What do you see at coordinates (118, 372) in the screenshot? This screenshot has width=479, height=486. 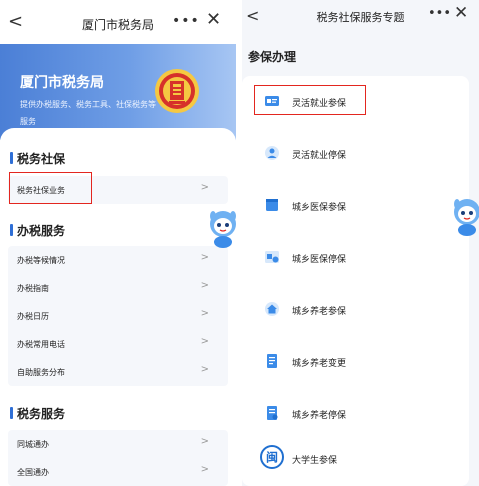 I see `menu-item-self-service: 自助服务分布 >` at bounding box center [118, 372].